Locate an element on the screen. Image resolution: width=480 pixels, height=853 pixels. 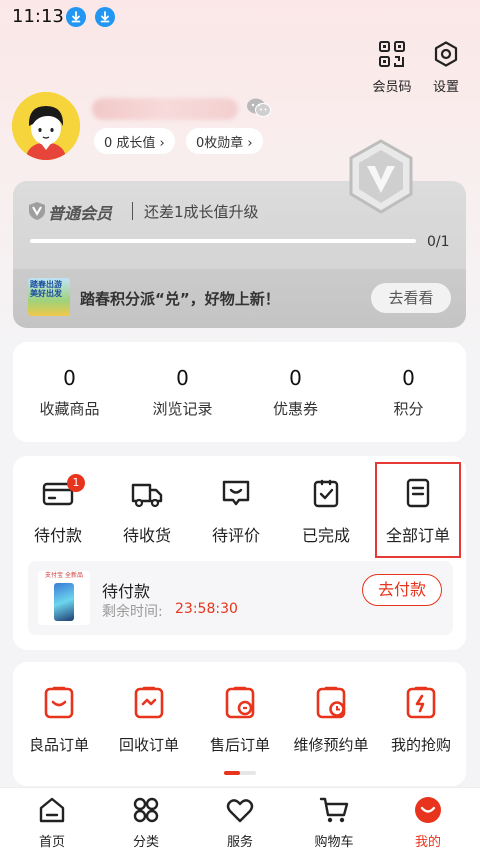
order-pending-receipt: 待收货 is located at coordinates (147, 511).